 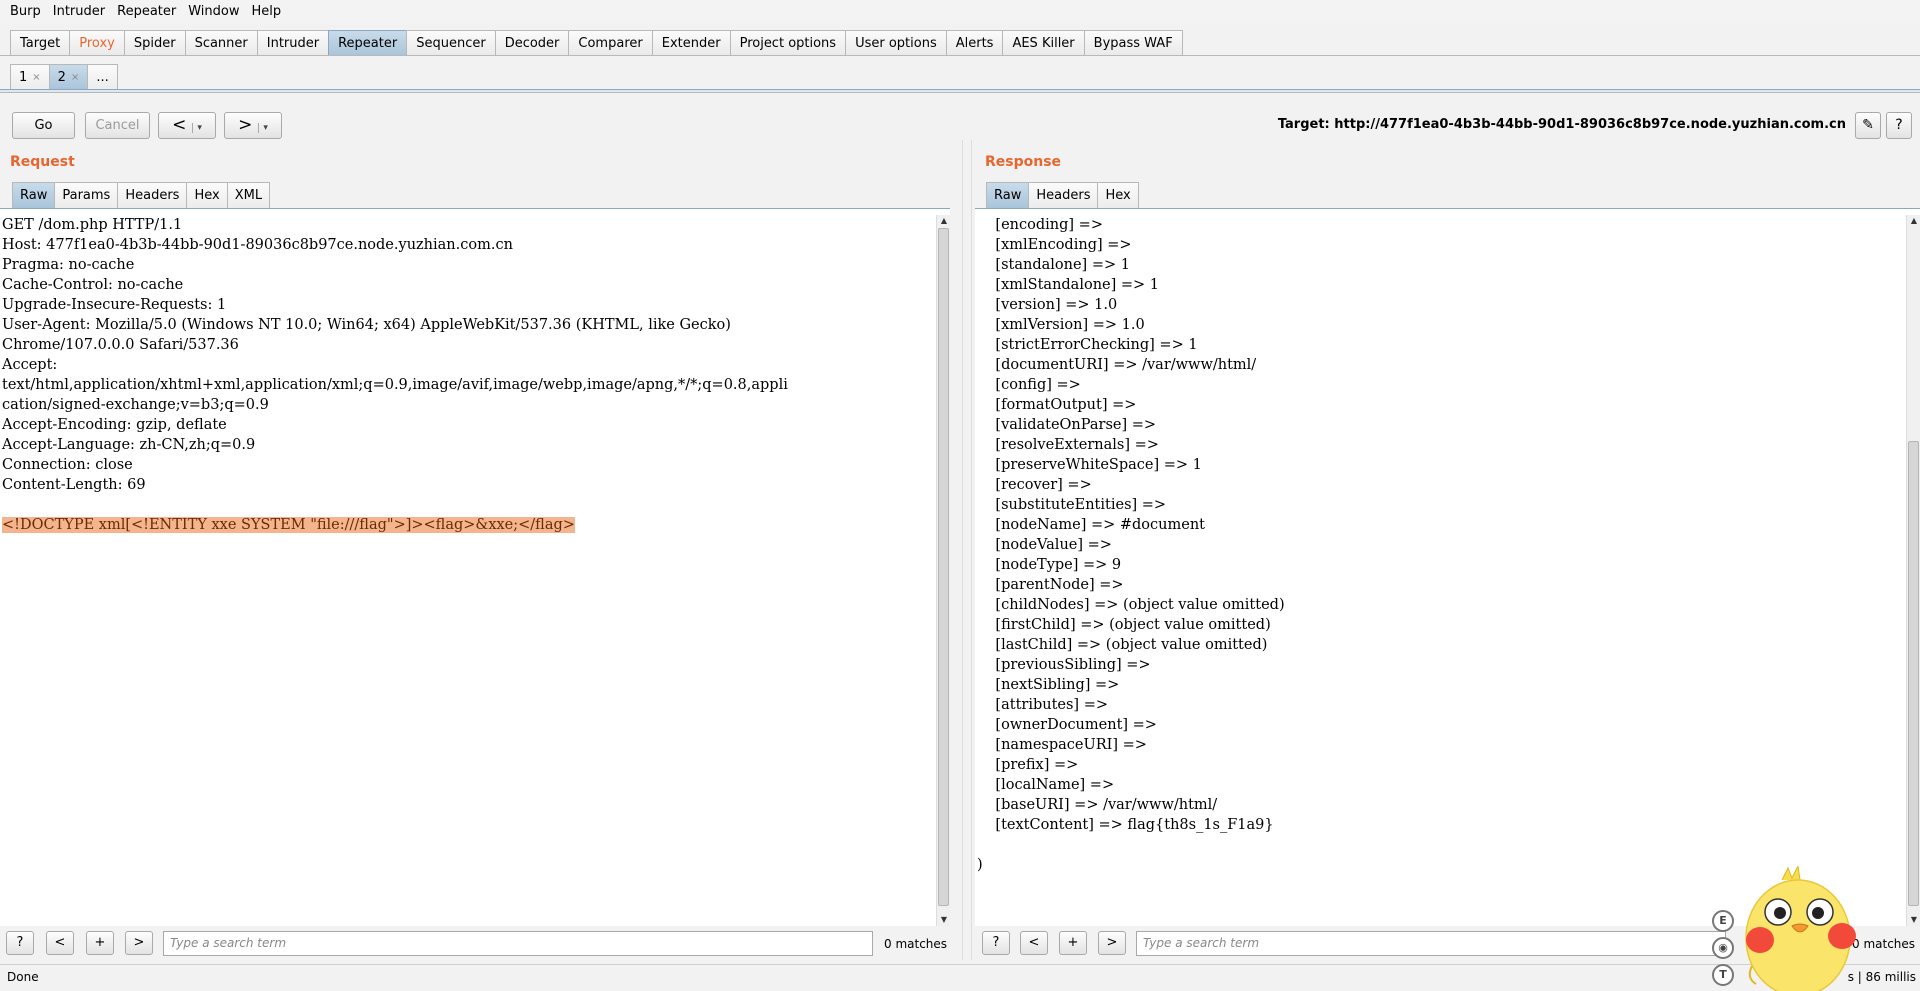 I want to click on response-line: [ownerDocument] =>, so click(x=1067, y=725).